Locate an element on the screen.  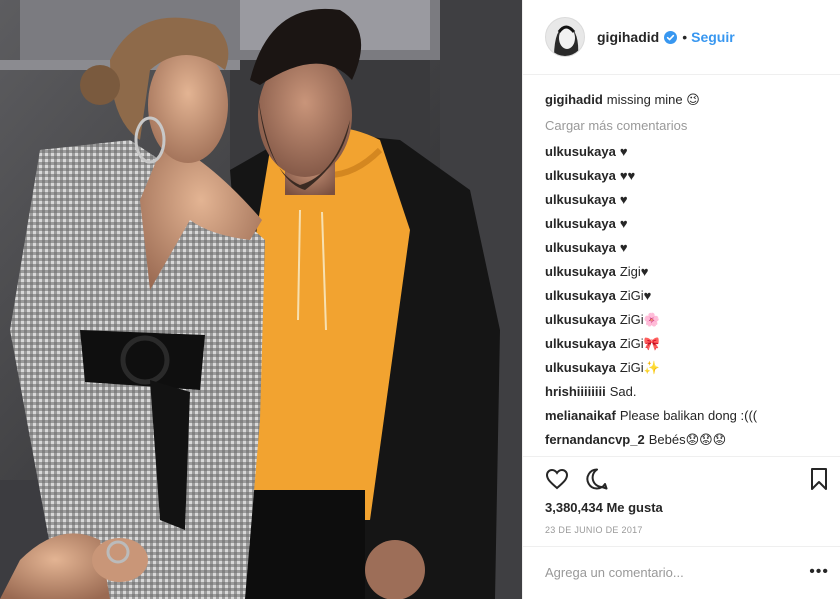
bookmark-icon is located at coordinates (819, 481).